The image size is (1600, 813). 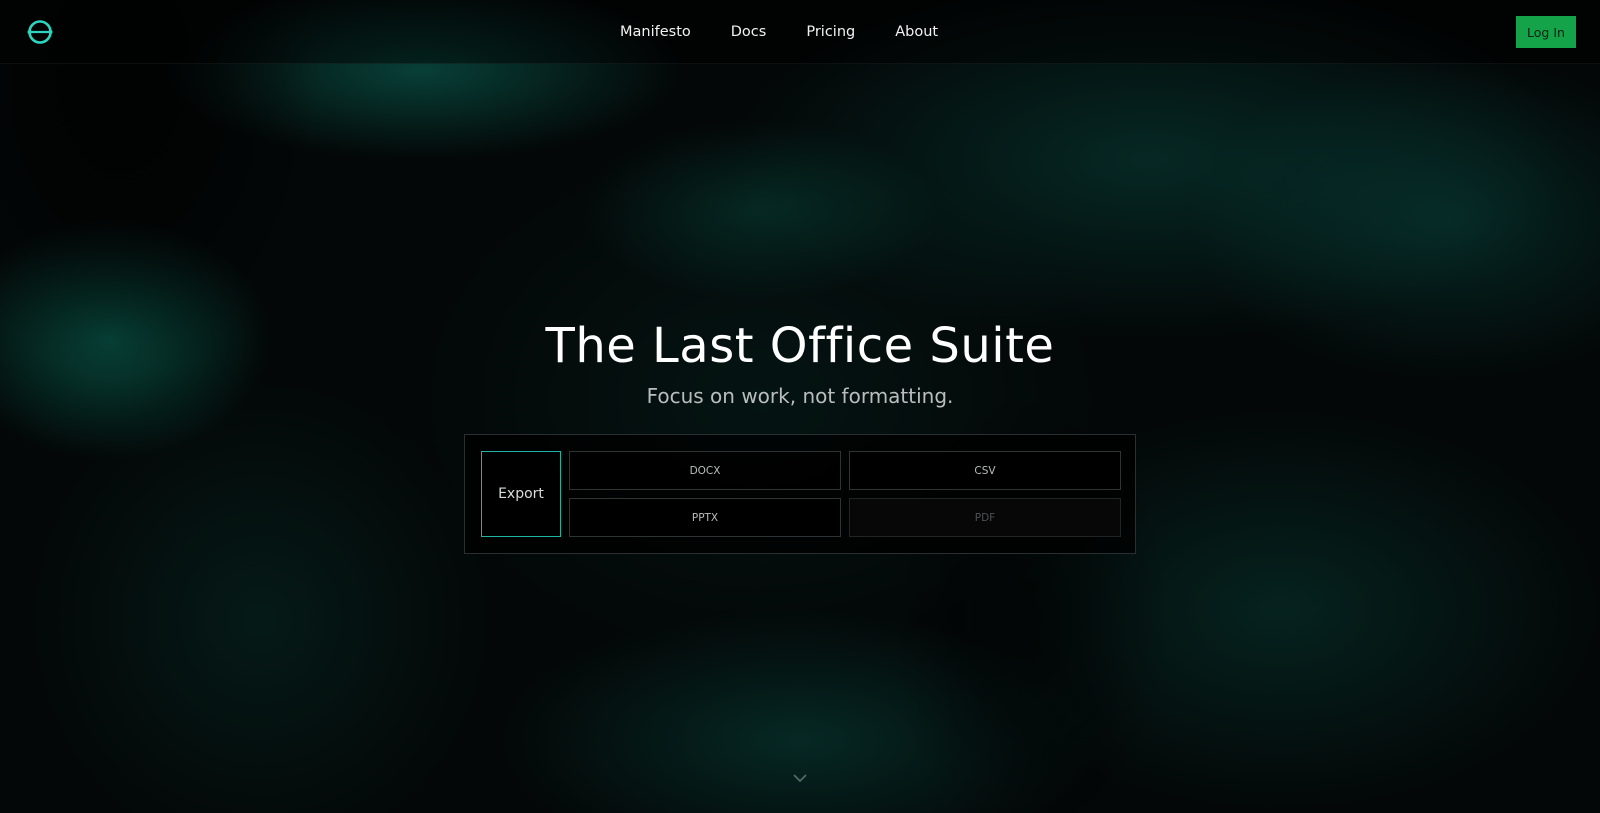 What do you see at coordinates (705, 517) in the screenshot?
I see `format-option-pptx: PPTX` at bounding box center [705, 517].